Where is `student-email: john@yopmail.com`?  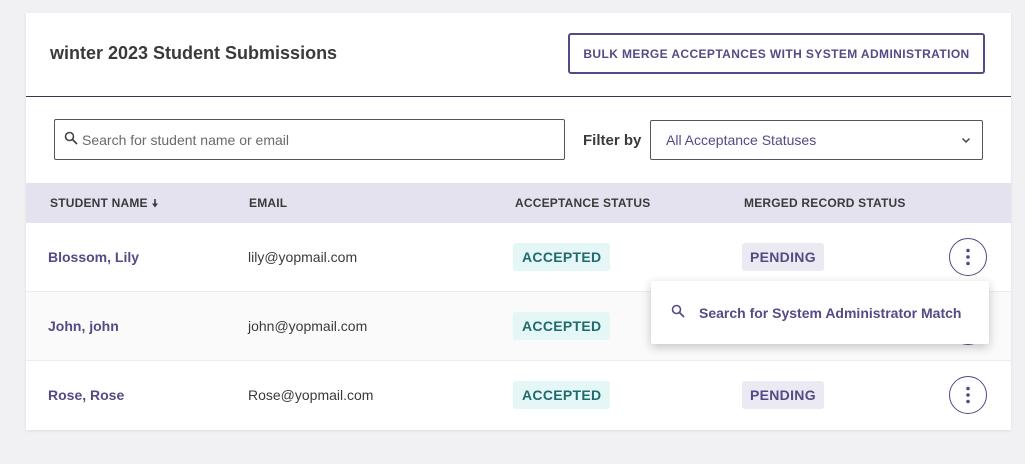
student-email: john@yopmail.com is located at coordinates (308, 326).